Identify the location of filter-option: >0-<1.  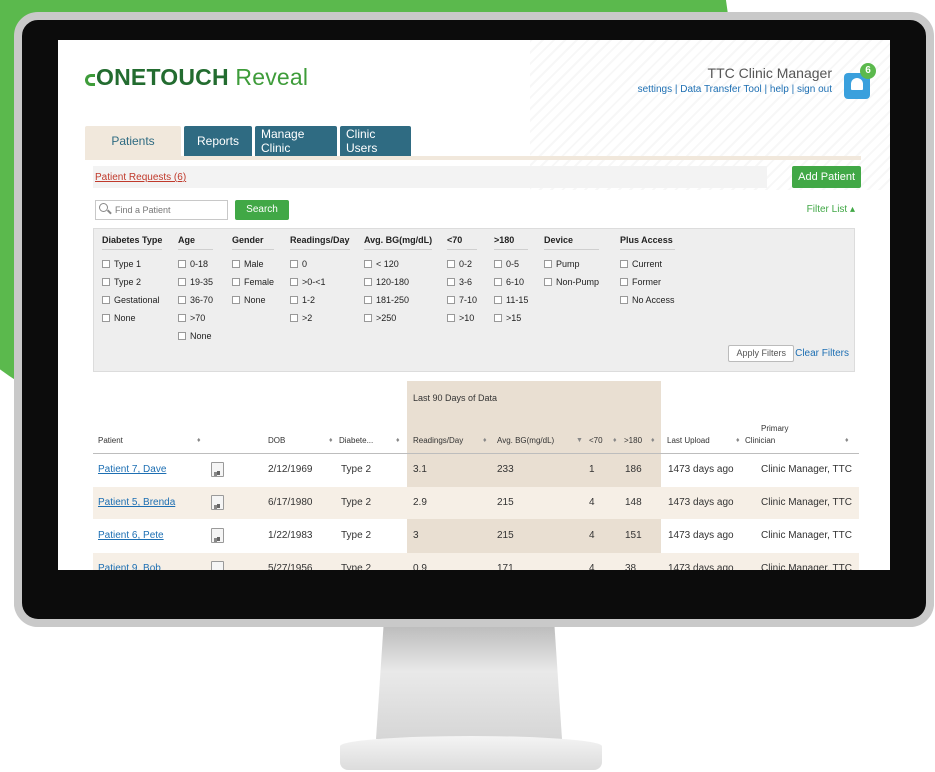
(320, 282).